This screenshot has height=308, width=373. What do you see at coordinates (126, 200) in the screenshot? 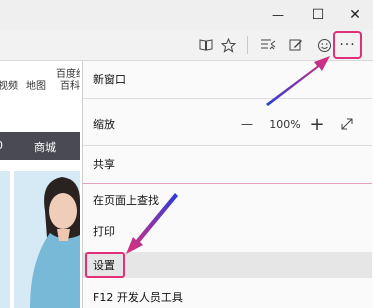
I see `menu-item-label: 在页面上查找` at bounding box center [126, 200].